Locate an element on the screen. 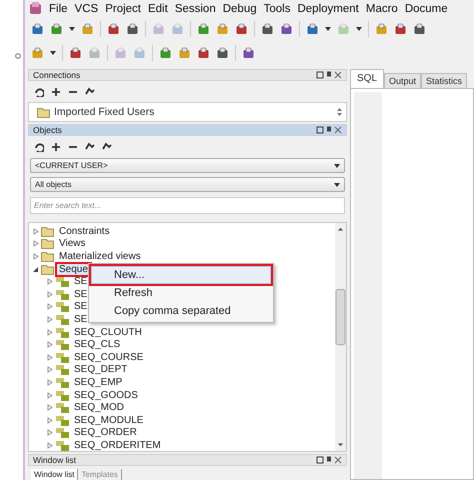  expander-icon is located at coordinates (36, 269).